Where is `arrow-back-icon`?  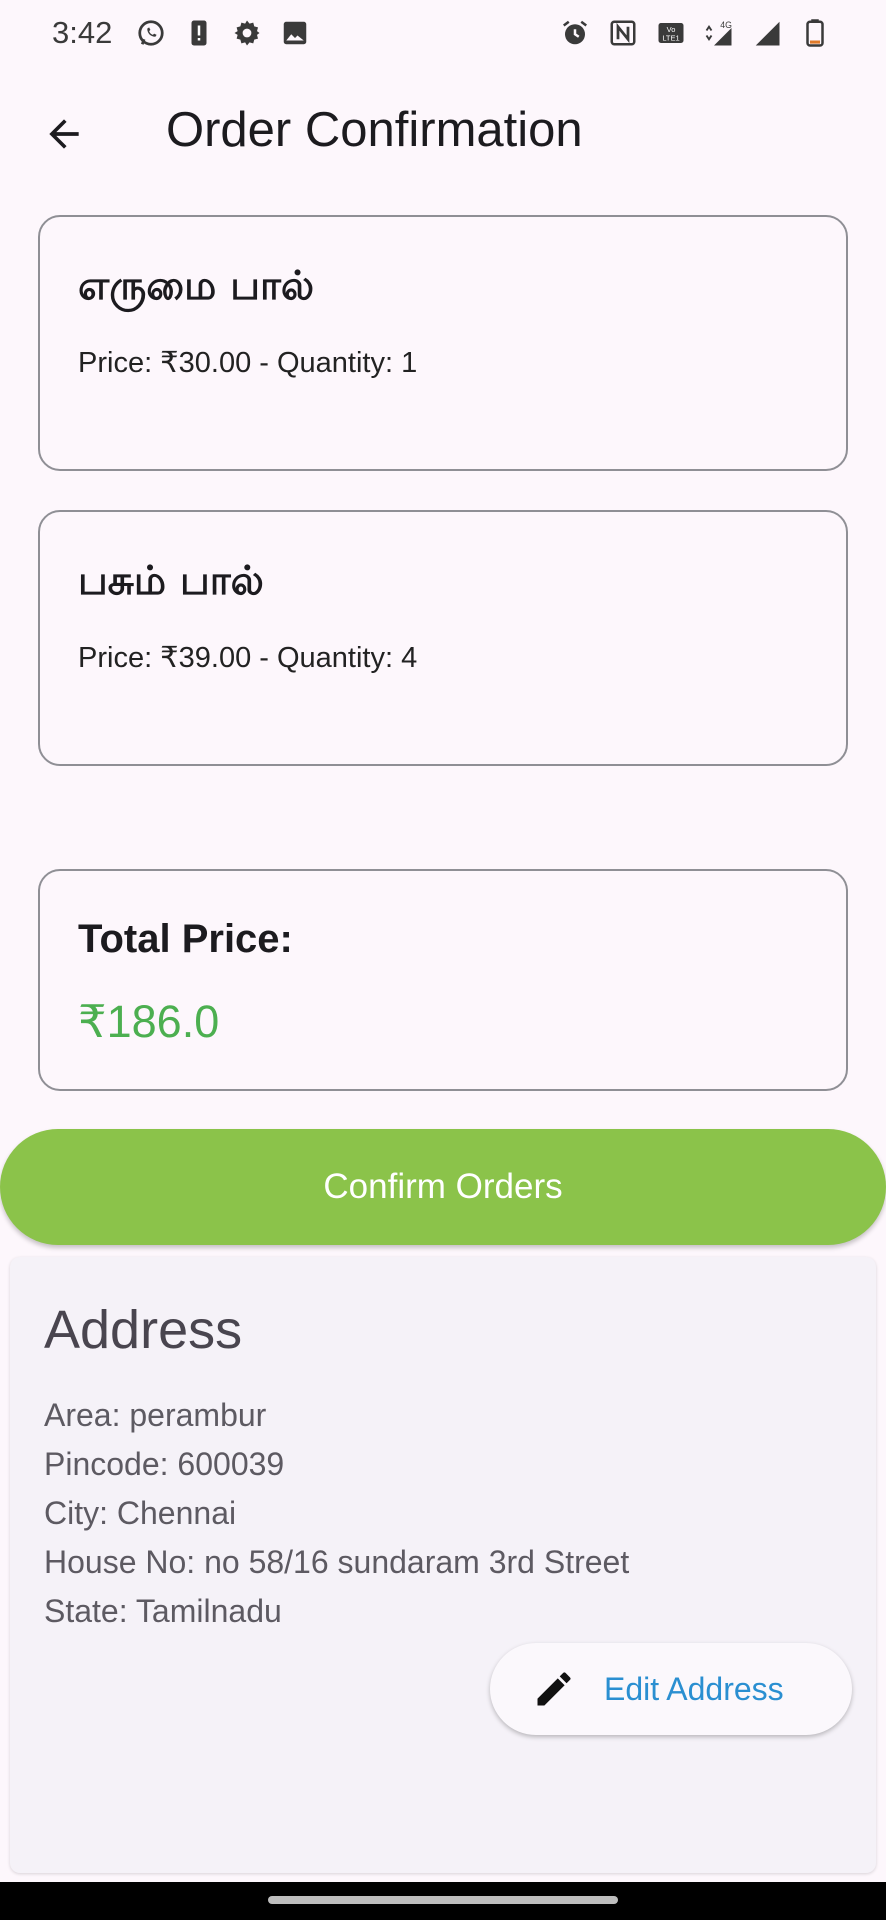
arrow-back-icon is located at coordinates (64, 136).